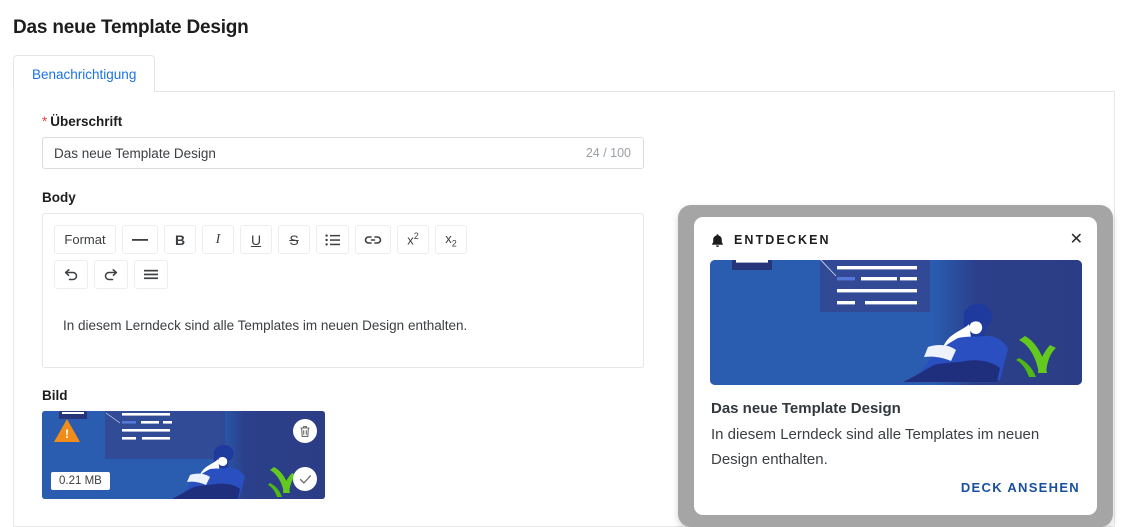 This screenshot has width=1132, height=527. I want to click on superscript-icon: x2, so click(413, 239).